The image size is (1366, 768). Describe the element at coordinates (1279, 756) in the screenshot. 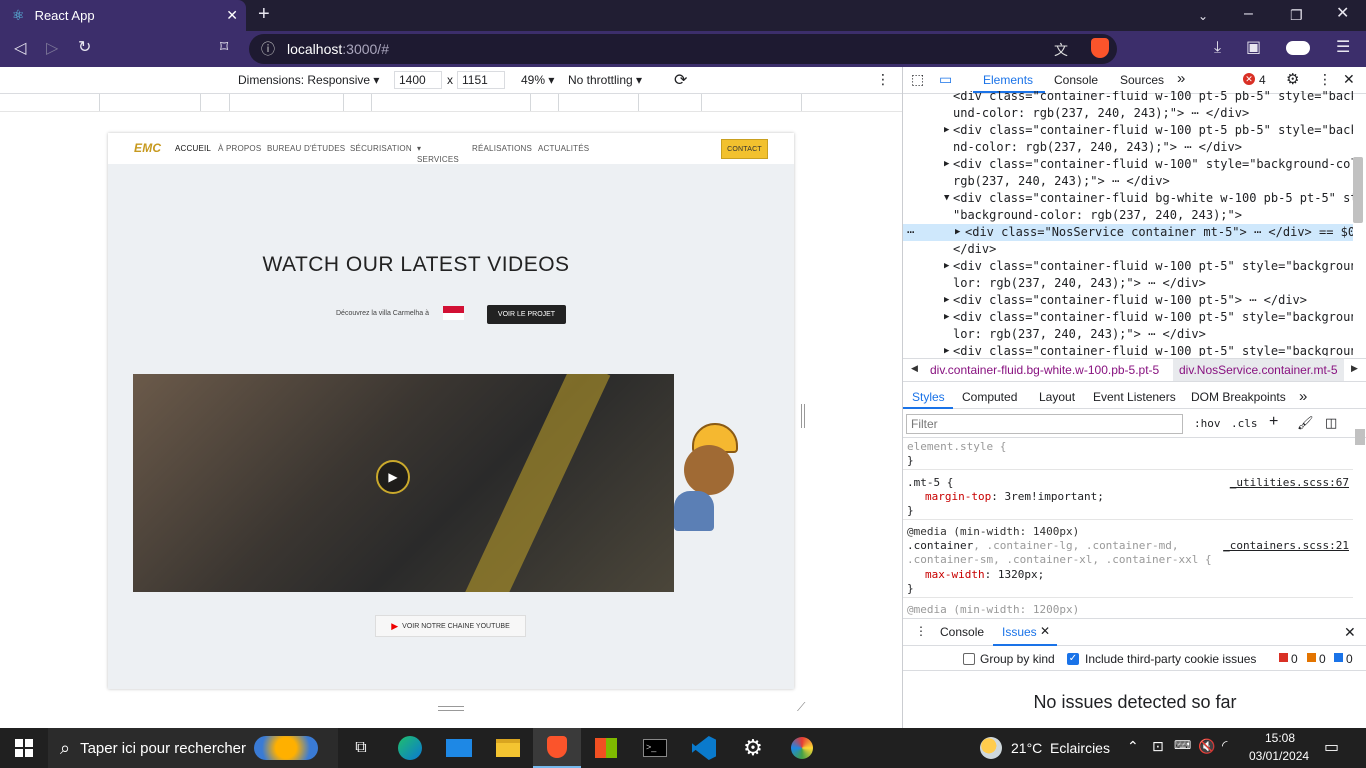

I see `clock-date: 03/01/2024` at that location.